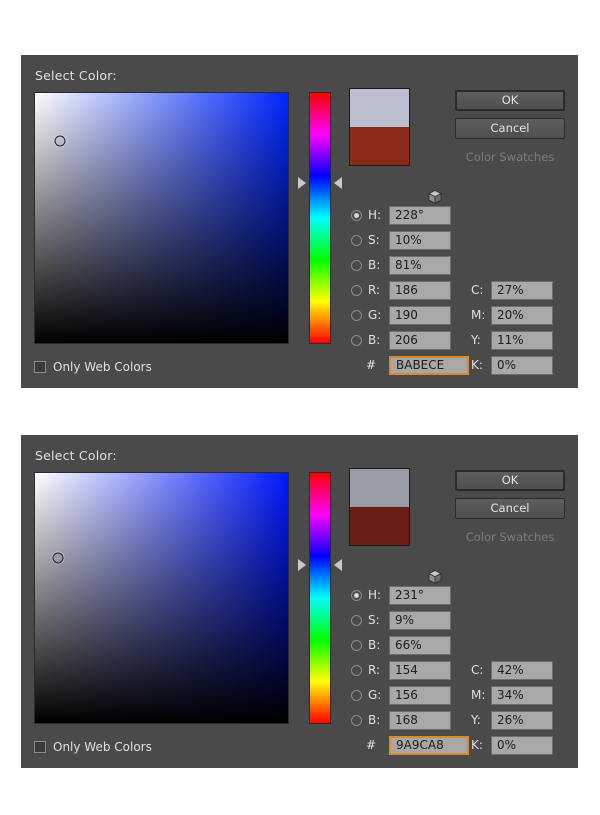  I want to click on input-h: 228°, so click(420, 215).